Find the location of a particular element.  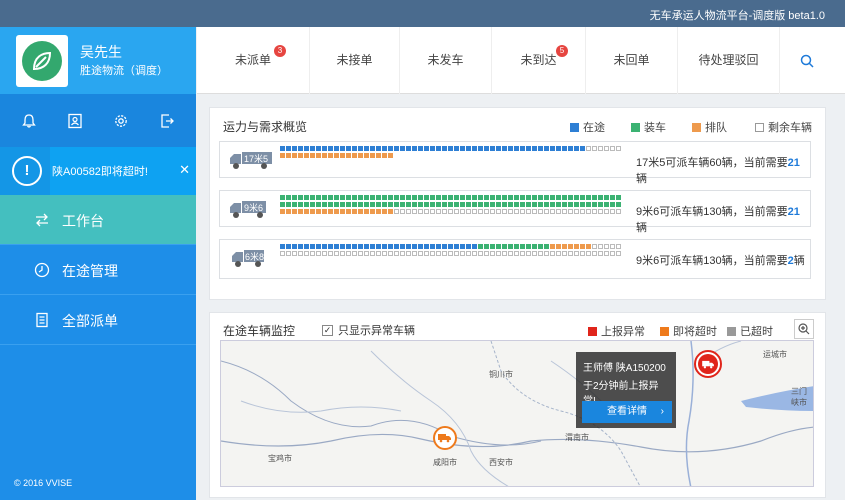

map-city-label: 渭南市 is located at coordinates (577, 437).